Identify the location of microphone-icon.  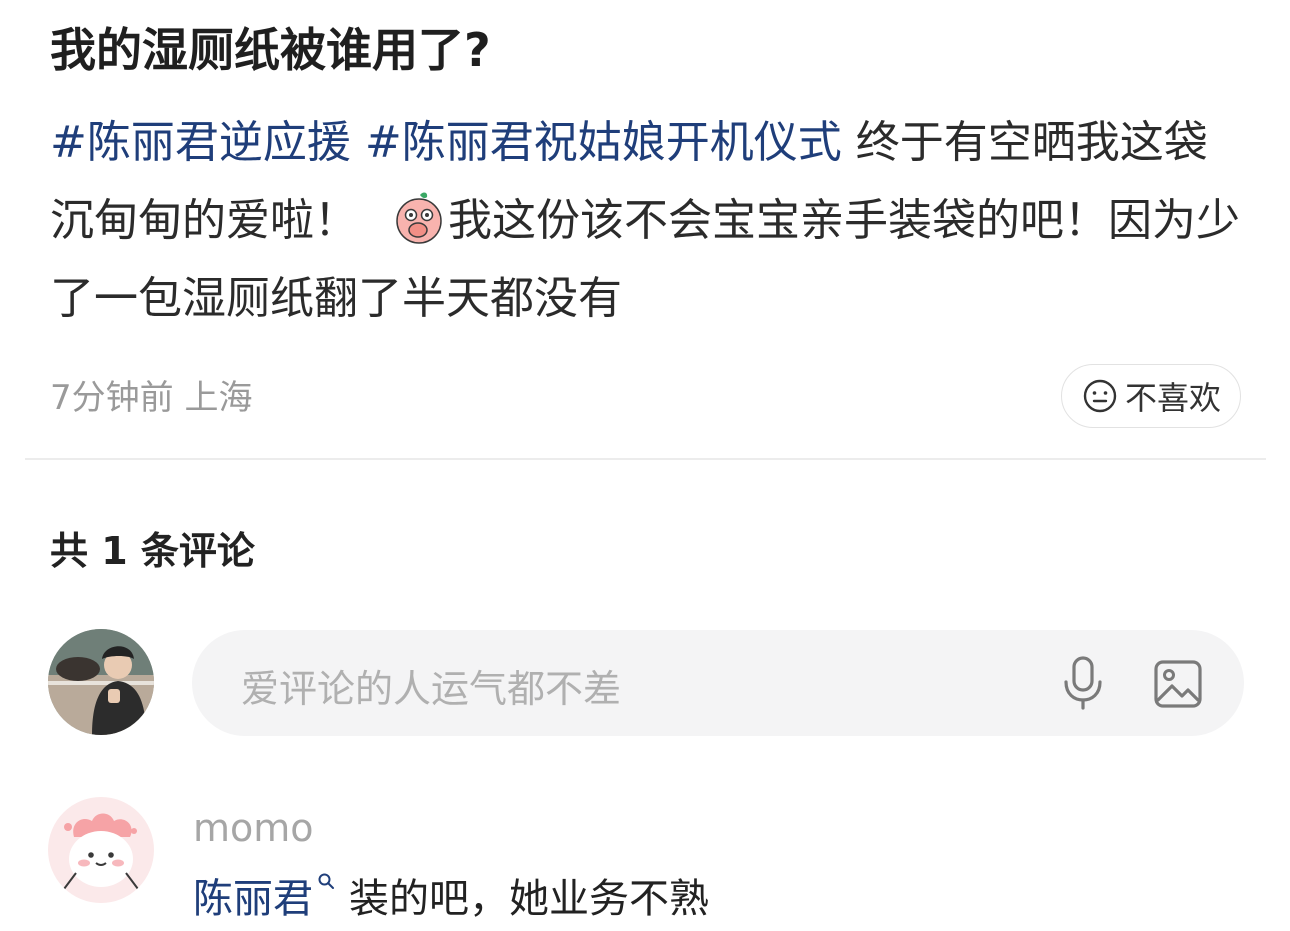
(1083, 683).